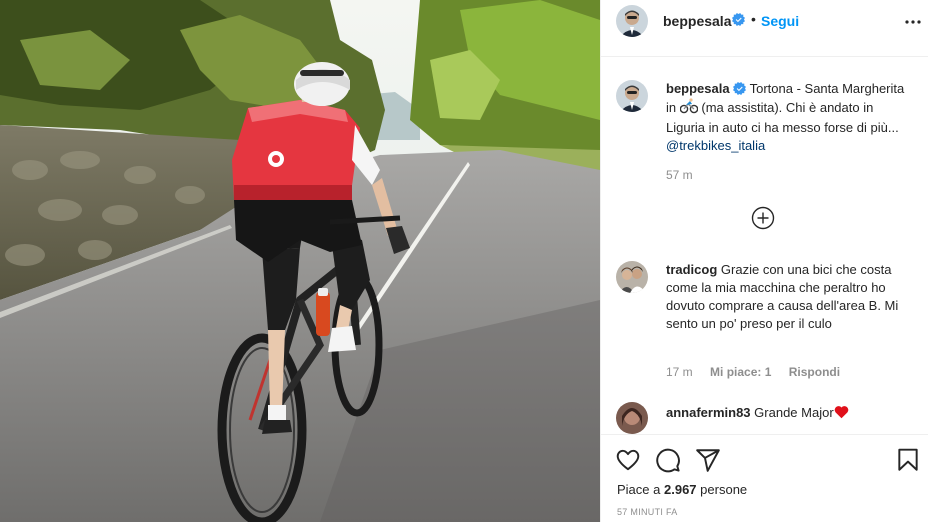 The height and width of the screenshot is (522, 928). Describe the element at coordinates (668, 460) in the screenshot. I see `comment-bubble-icon` at that location.